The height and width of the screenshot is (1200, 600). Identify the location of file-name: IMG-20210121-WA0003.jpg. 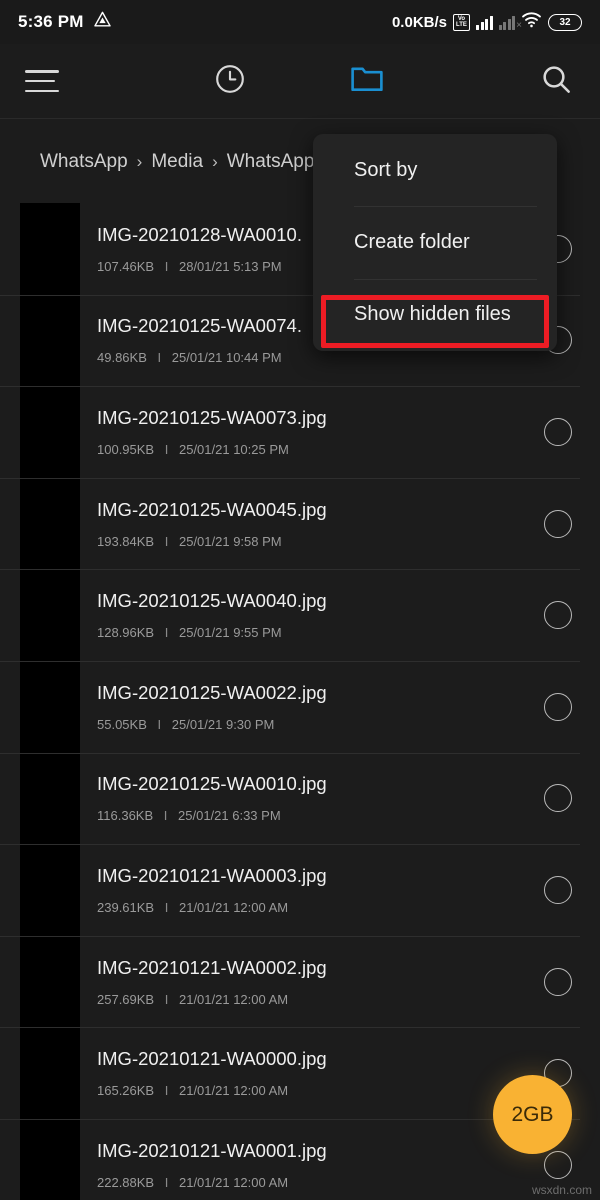
(212, 875).